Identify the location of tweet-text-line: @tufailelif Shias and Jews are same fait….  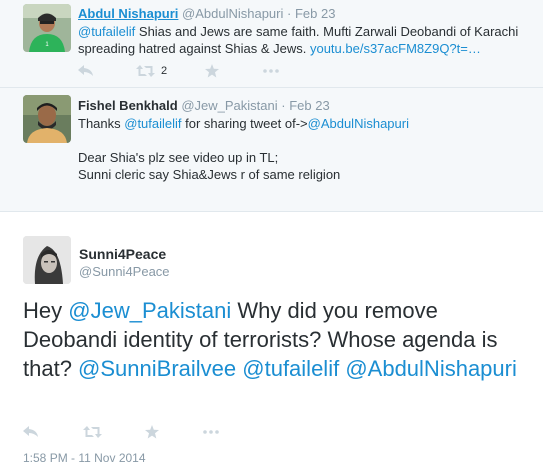
(308, 31).